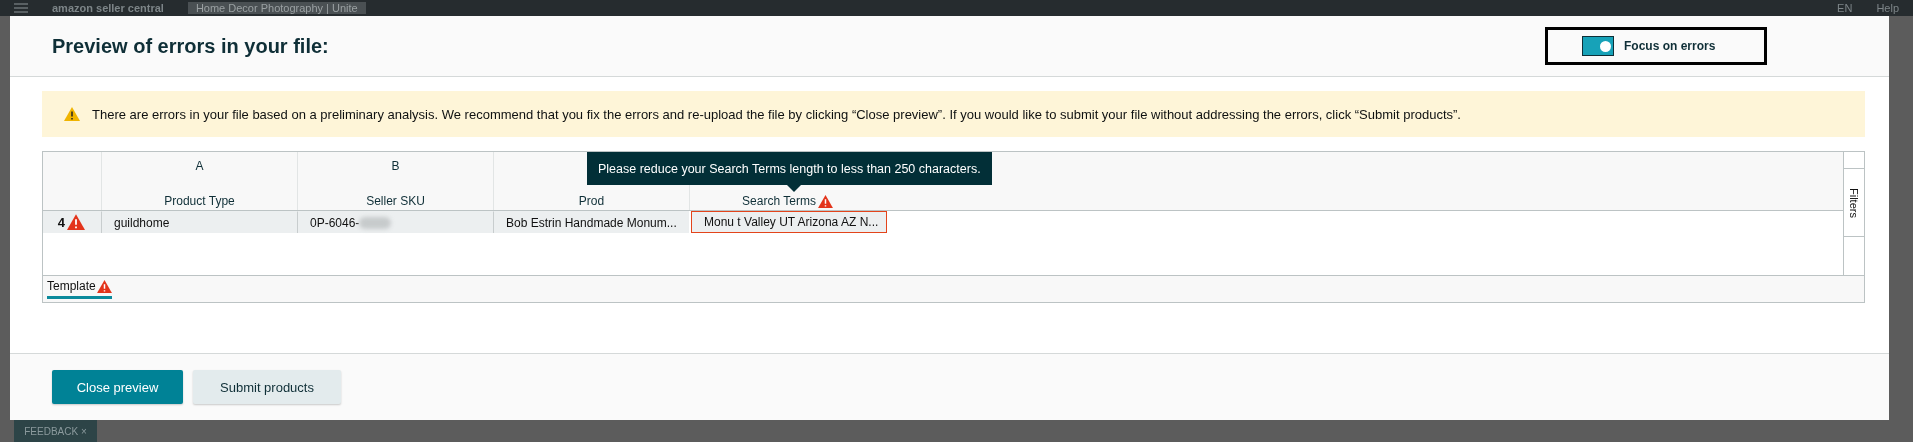 This screenshot has width=1913, height=442. What do you see at coordinates (591, 201) in the screenshot?
I see `column-header: Prod` at bounding box center [591, 201].